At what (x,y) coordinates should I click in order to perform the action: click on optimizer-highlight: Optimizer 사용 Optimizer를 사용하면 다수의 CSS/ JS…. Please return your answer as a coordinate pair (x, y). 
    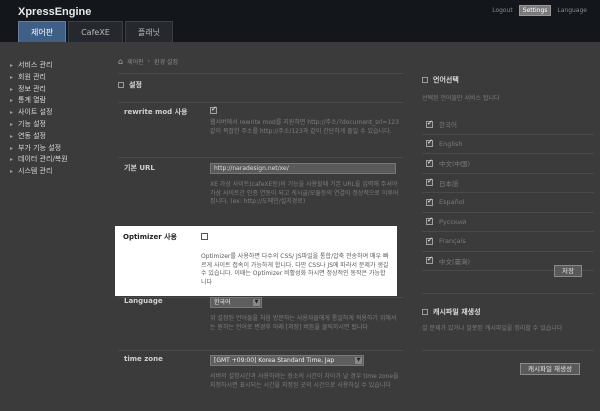
    Looking at the image, I should click on (256, 261).